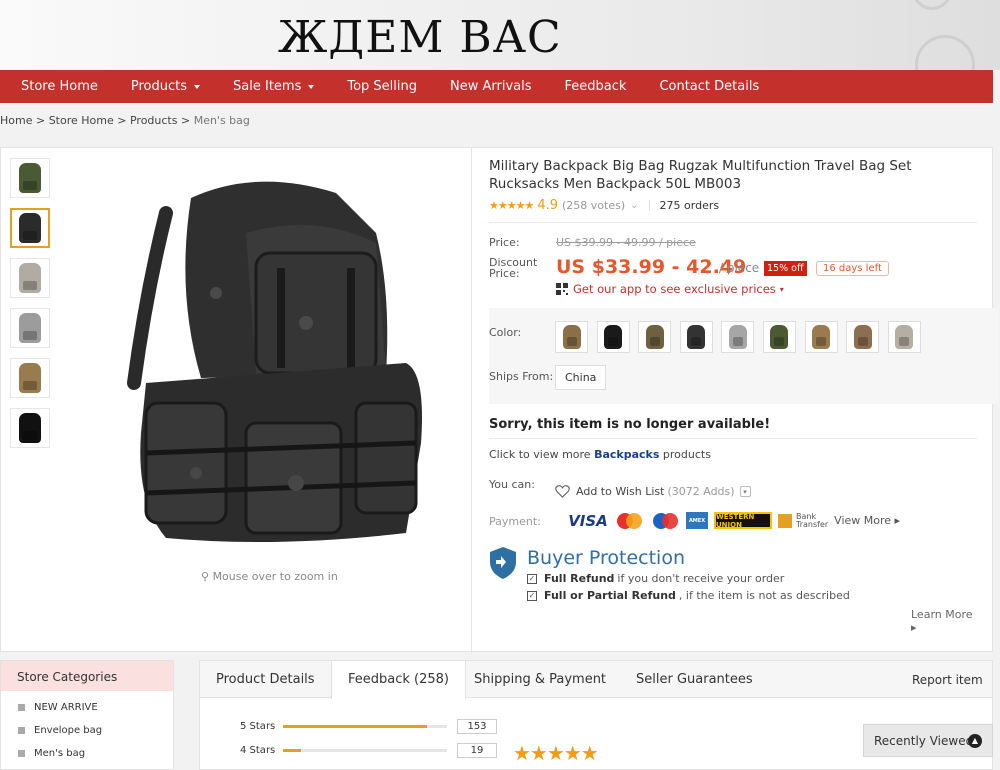  I want to click on nav-item-top-selling: Top Selling, so click(382, 86).